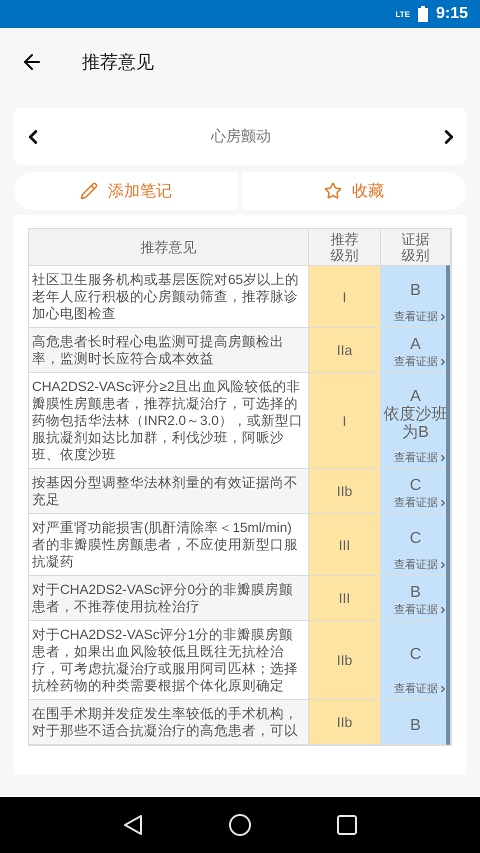 This screenshot has height=853, width=480. I want to click on grade-cell: IIa, so click(345, 350).